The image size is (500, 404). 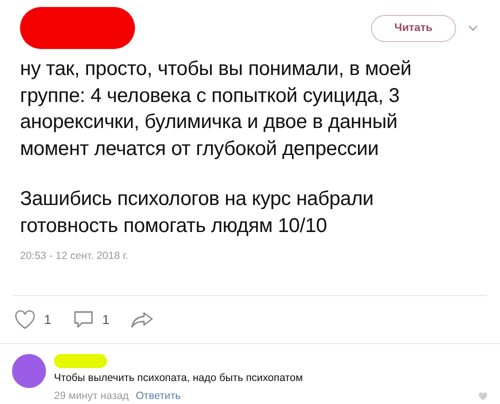 What do you see at coordinates (413, 28) in the screenshot?
I see `follow-button: Читать` at bounding box center [413, 28].